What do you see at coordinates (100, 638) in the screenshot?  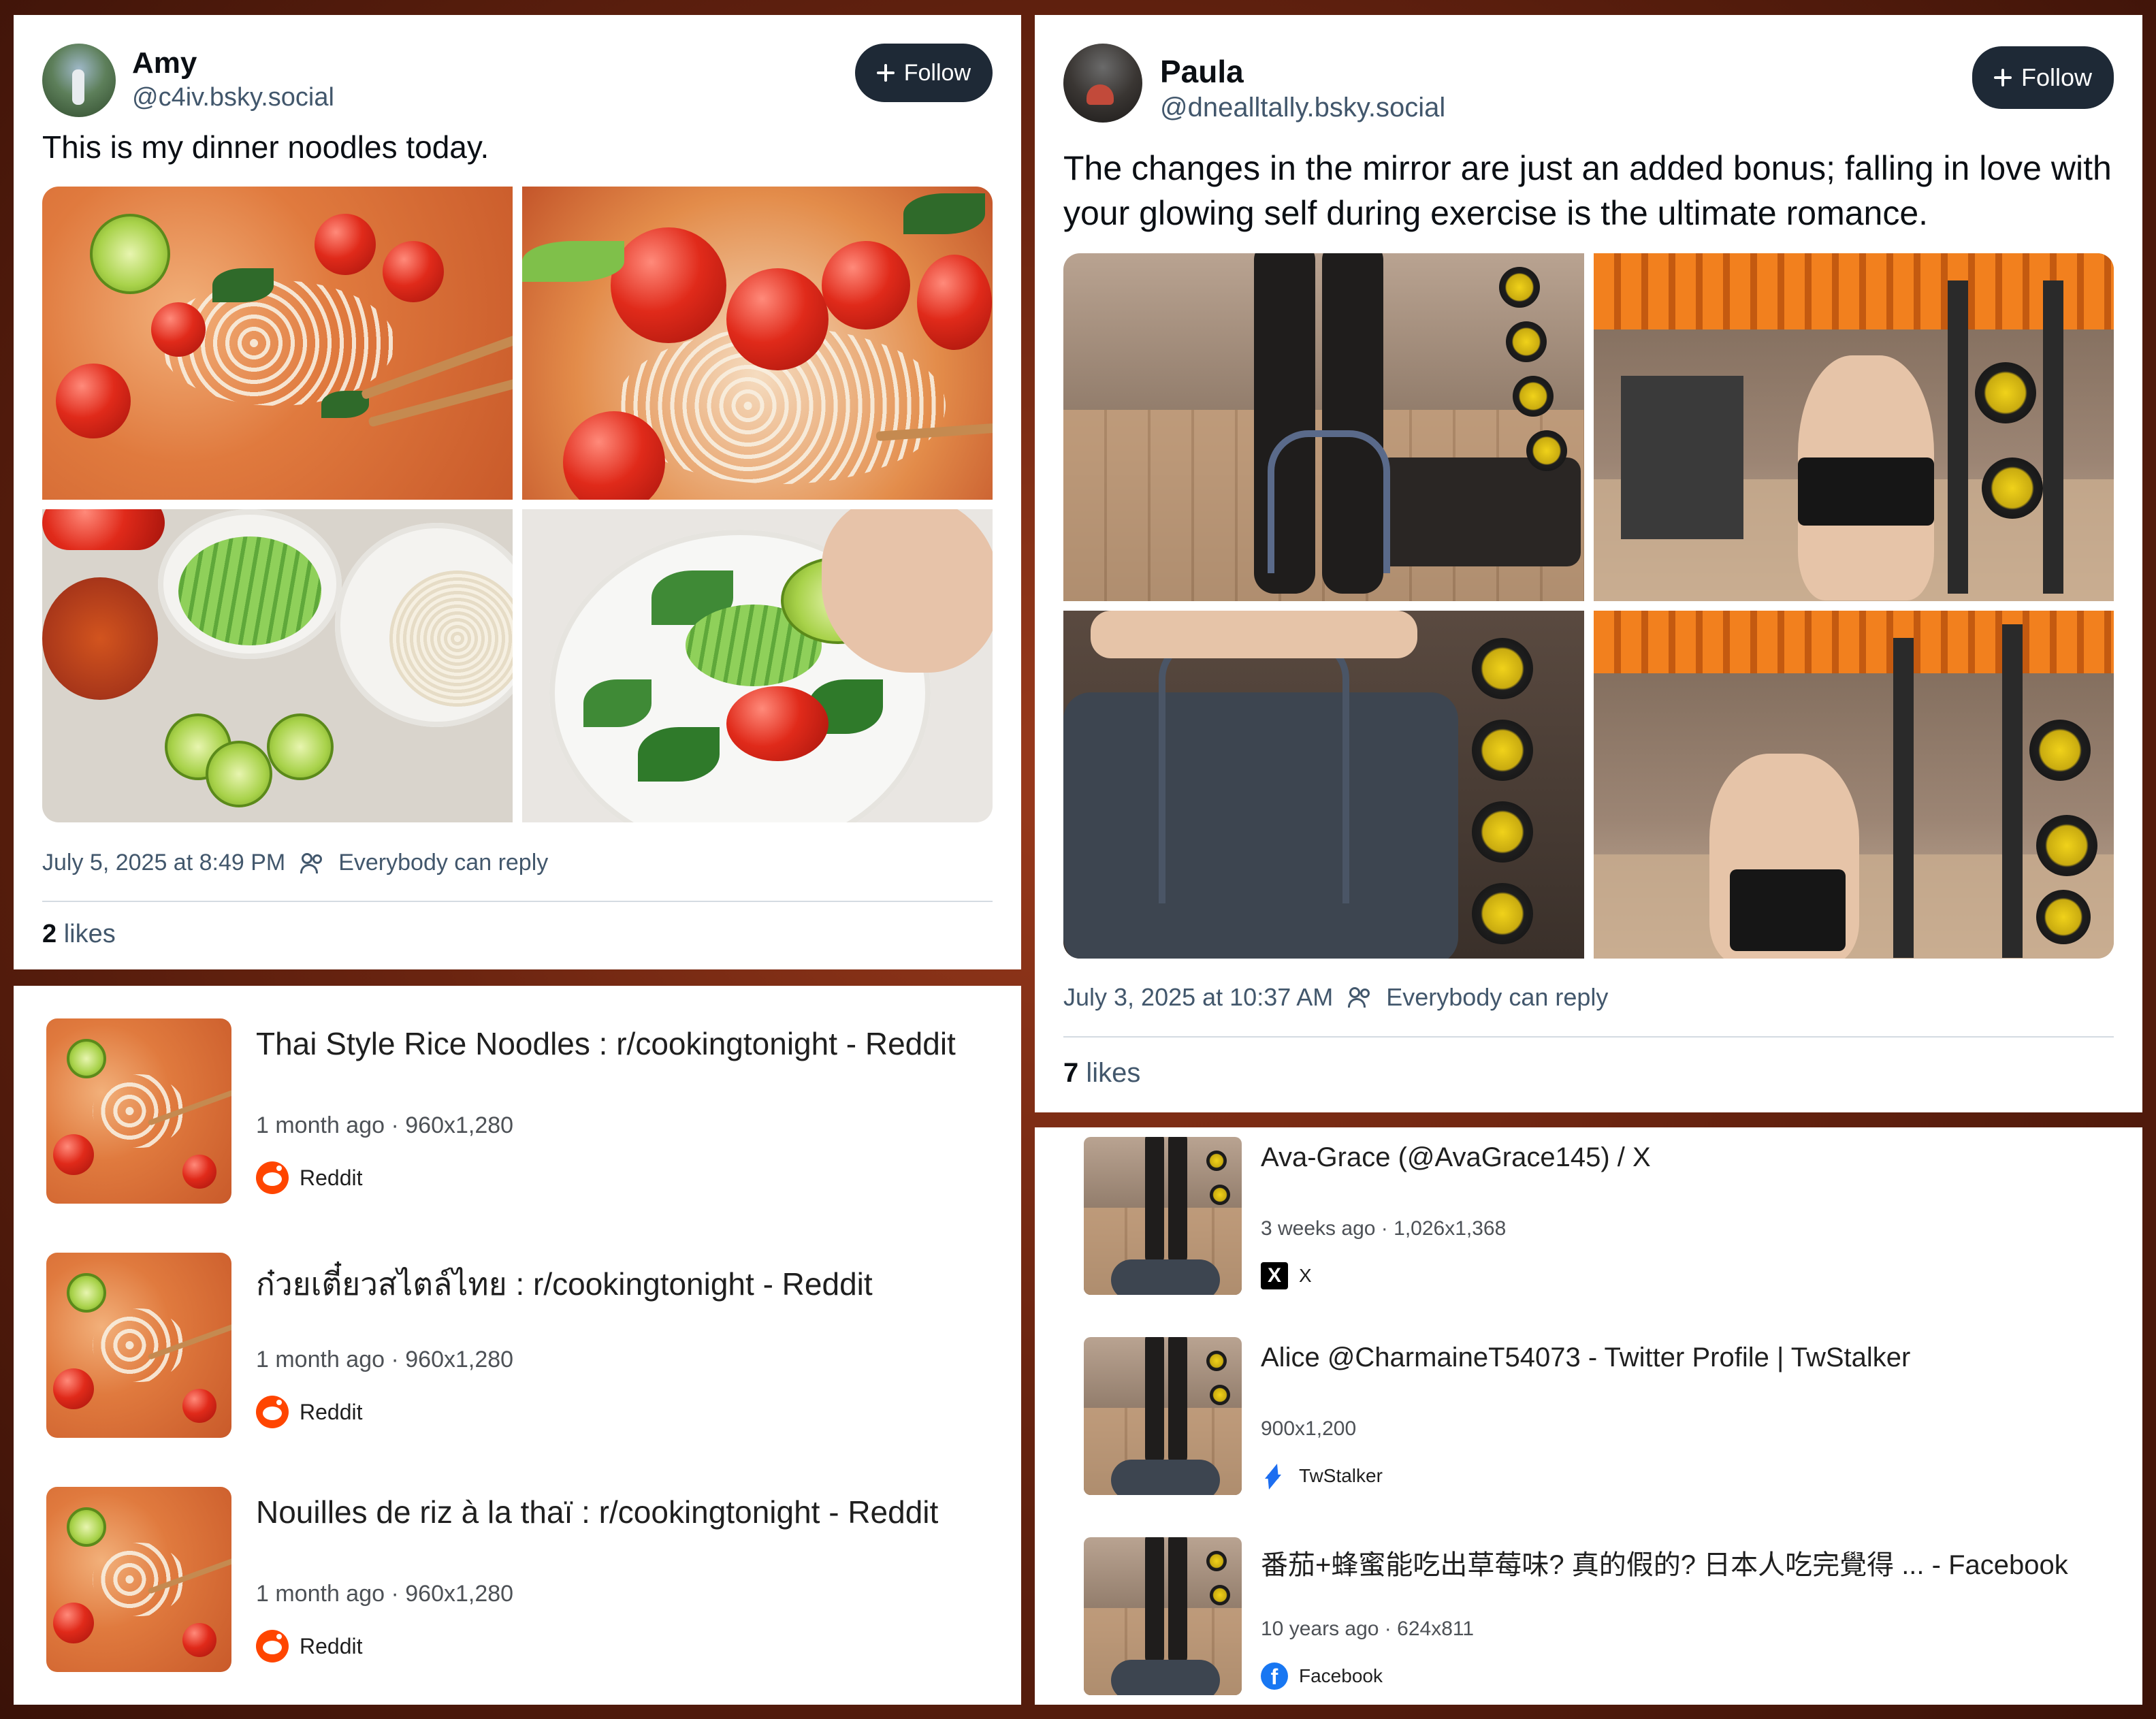 I see `sauce-bowl` at bounding box center [100, 638].